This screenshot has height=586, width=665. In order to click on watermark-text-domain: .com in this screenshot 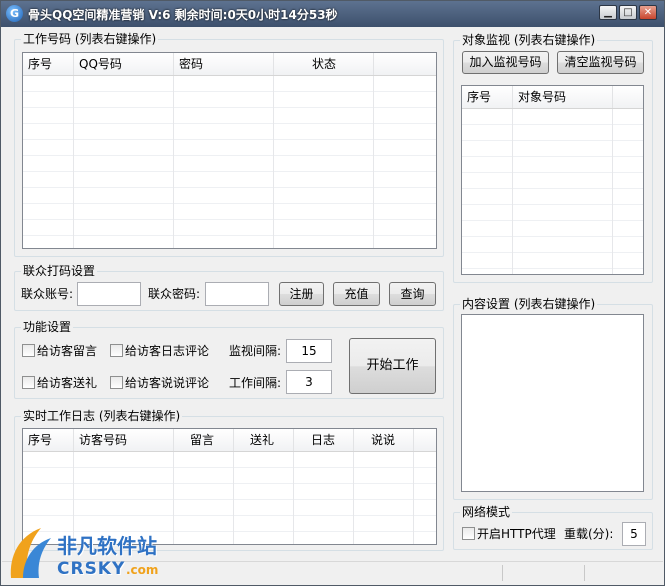, I will do `click(142, 570)`.